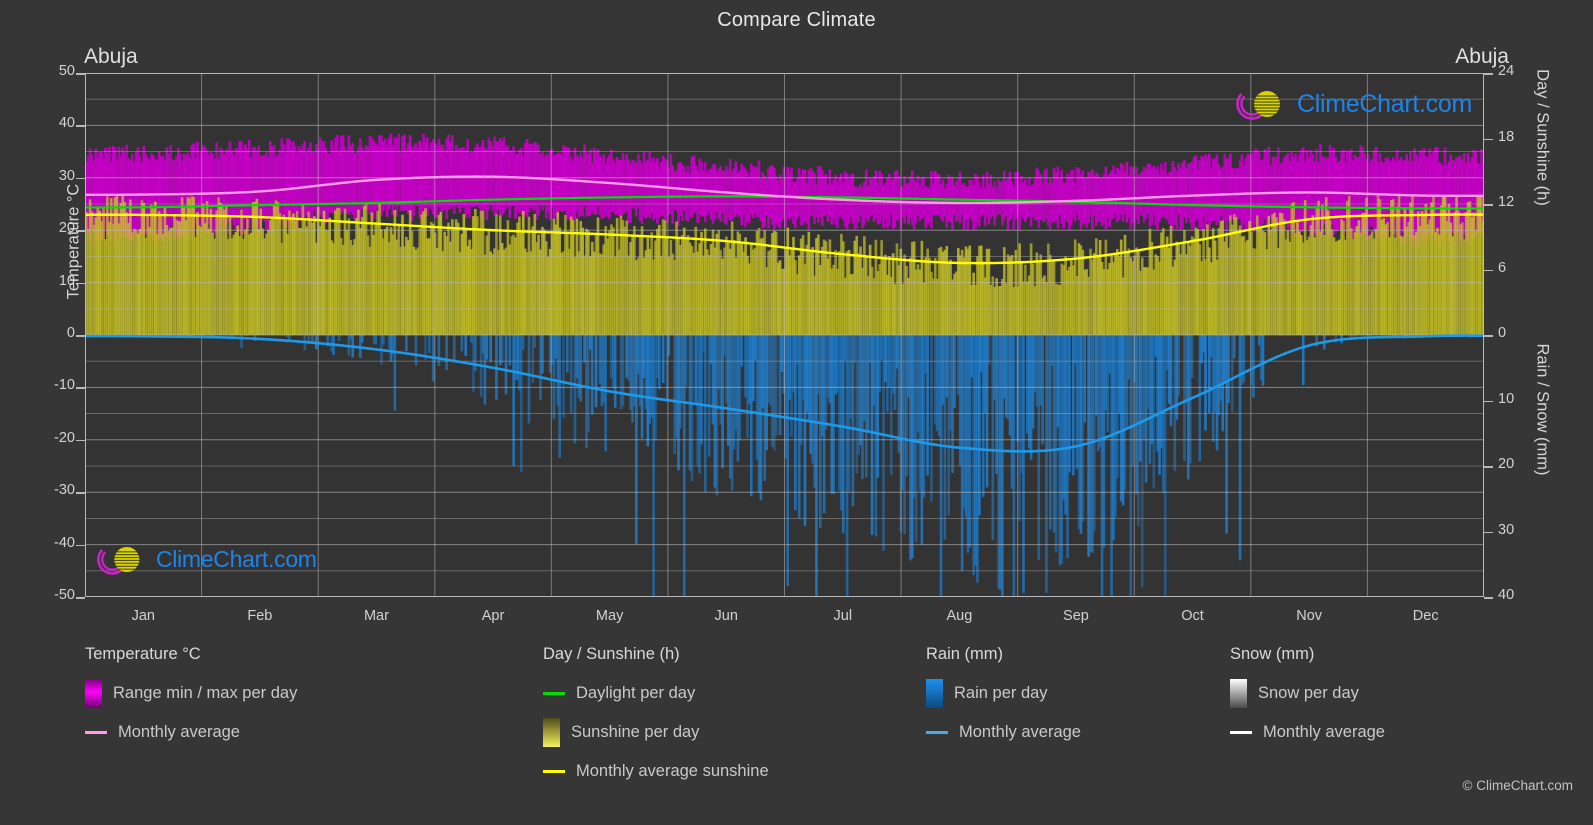 This screenshot has height=825, width=1593. Describe the element at coordinates (843, 616) in the screenshot. I see `x-tick-jul: Jul` at that location.